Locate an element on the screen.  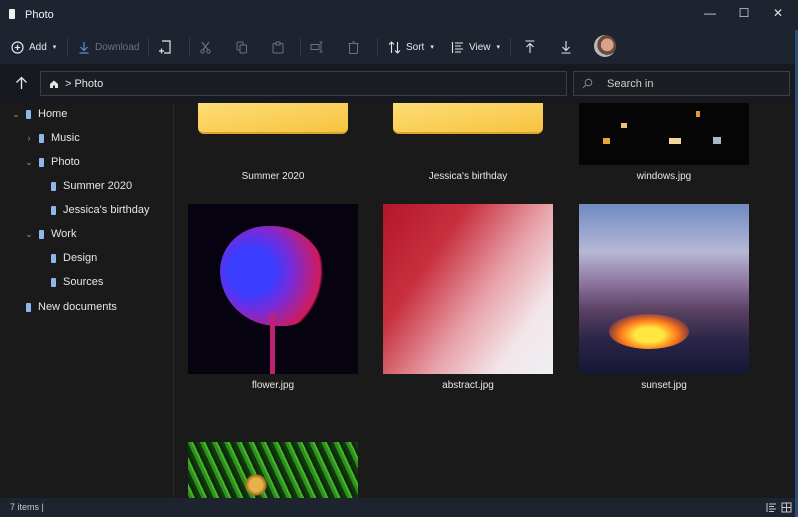
sidebar-item-label: Photo is located at coordinates (65, 162).